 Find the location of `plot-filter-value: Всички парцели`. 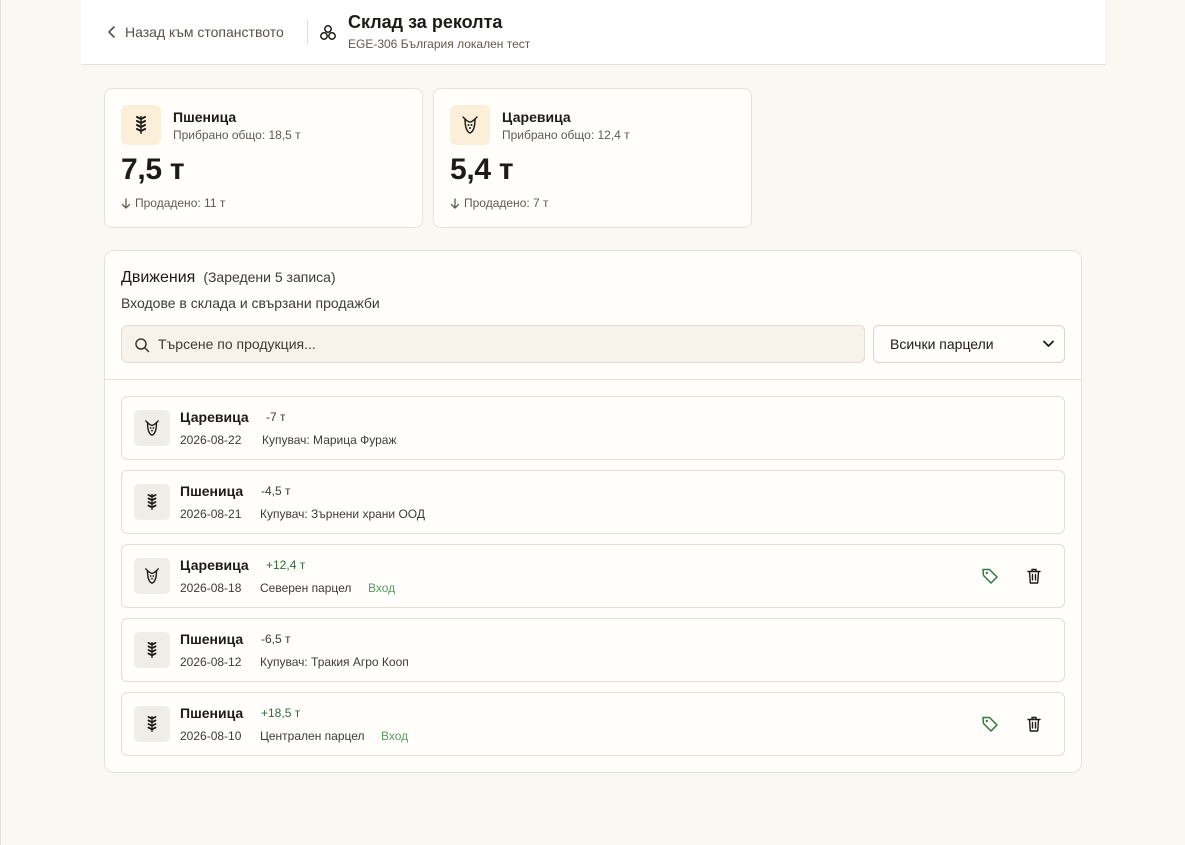

plot-filter-value: Всички парцели is located at coordinates (942, 344).